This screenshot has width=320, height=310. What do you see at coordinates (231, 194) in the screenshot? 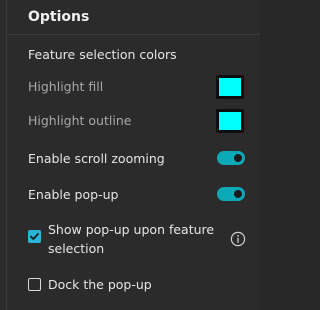
I see `popup-toggle` at bounding box center [231, 194].